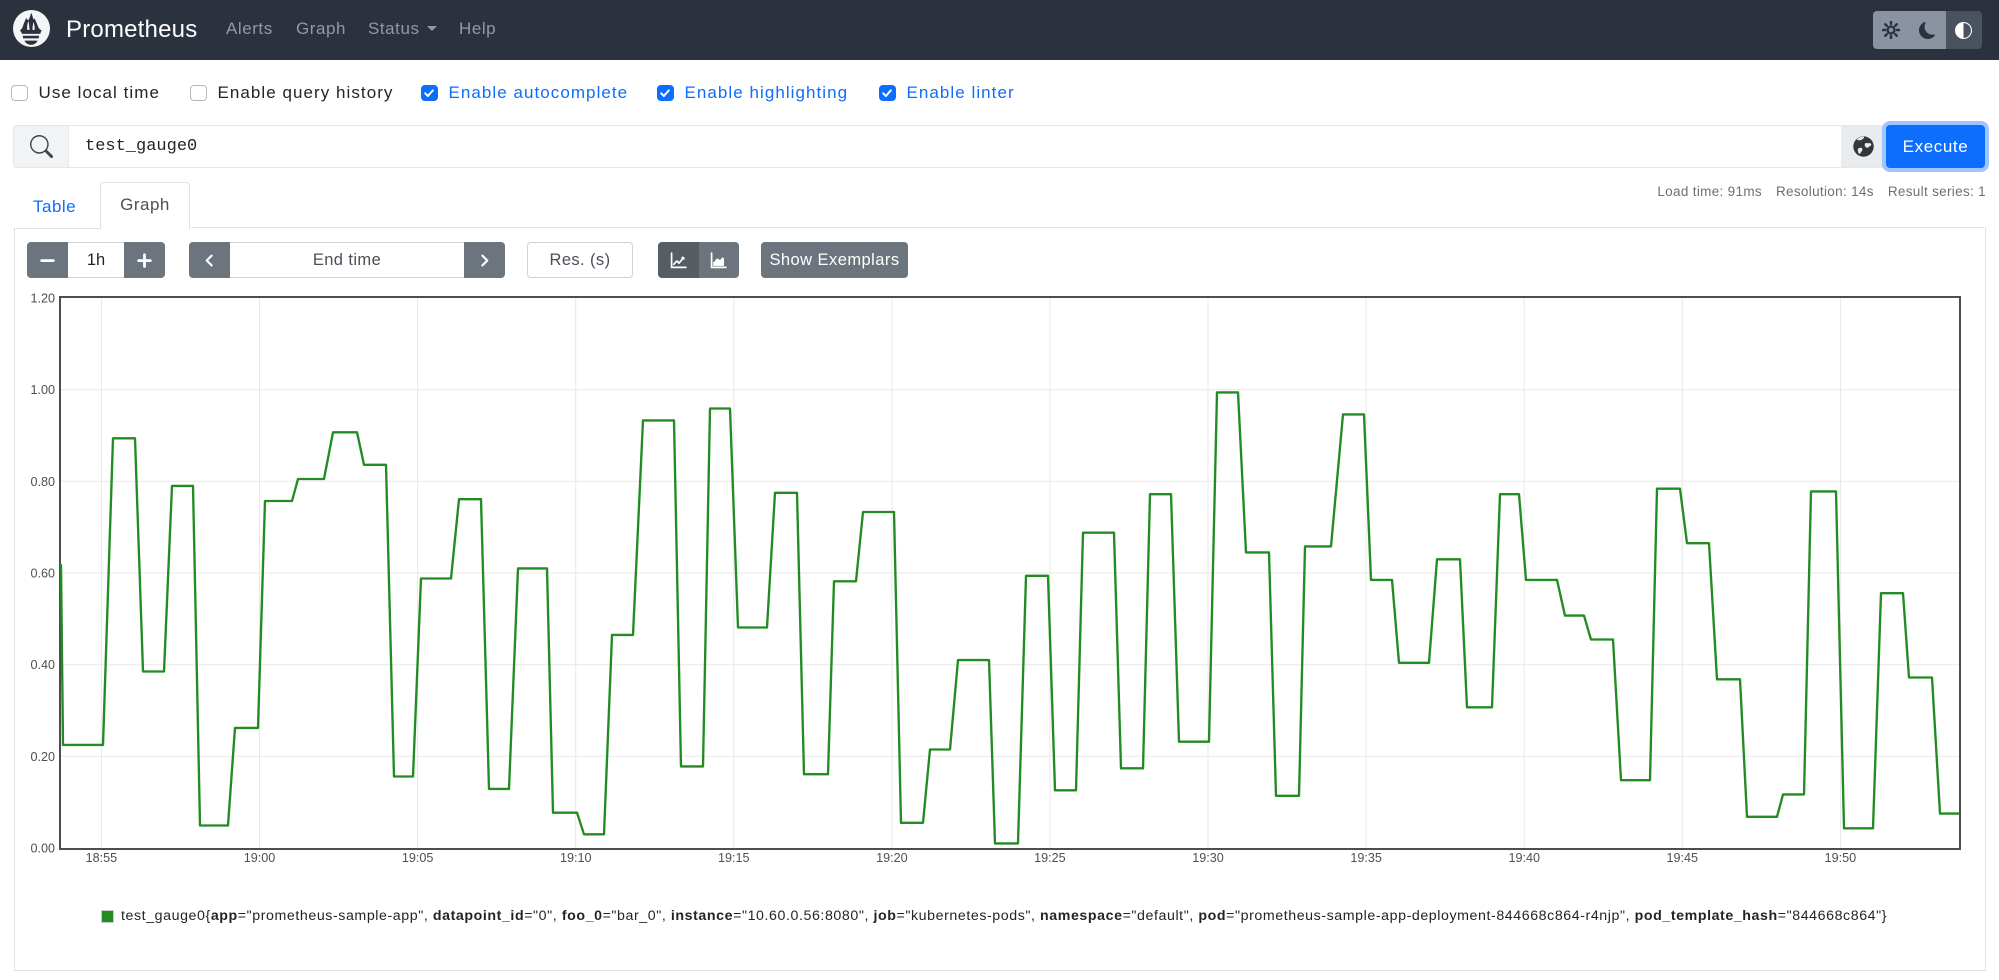 The height and width of the screenshot is (980, 1999). I want to click on svg-text: 1.20, so click(42, 299).